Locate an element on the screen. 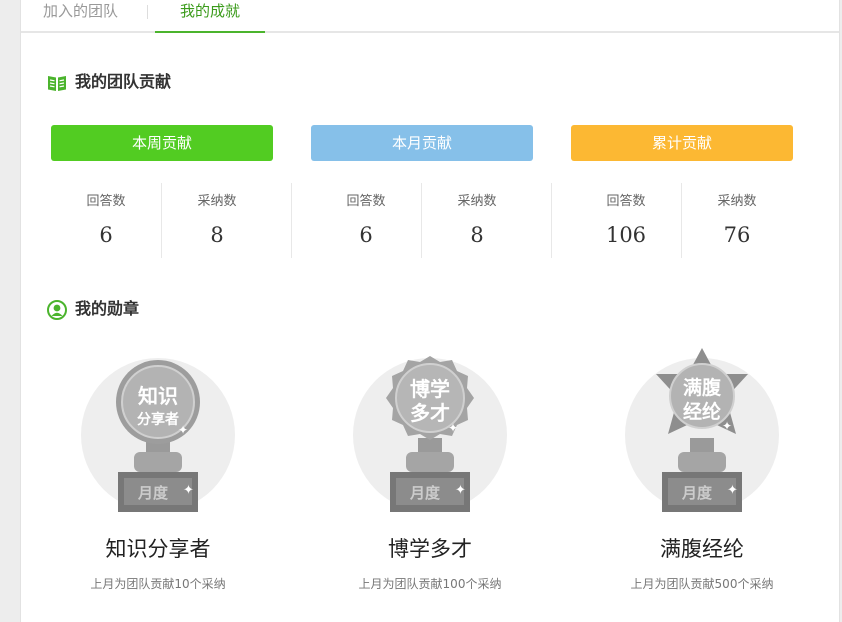 This screenshot has width=842, height=622. medal-knowledge-sharer: 知识 分享者 月度 ✦ ✦ 知识分享者 上月为团队贡献10个采纳 is located at coordinates (158, 470).